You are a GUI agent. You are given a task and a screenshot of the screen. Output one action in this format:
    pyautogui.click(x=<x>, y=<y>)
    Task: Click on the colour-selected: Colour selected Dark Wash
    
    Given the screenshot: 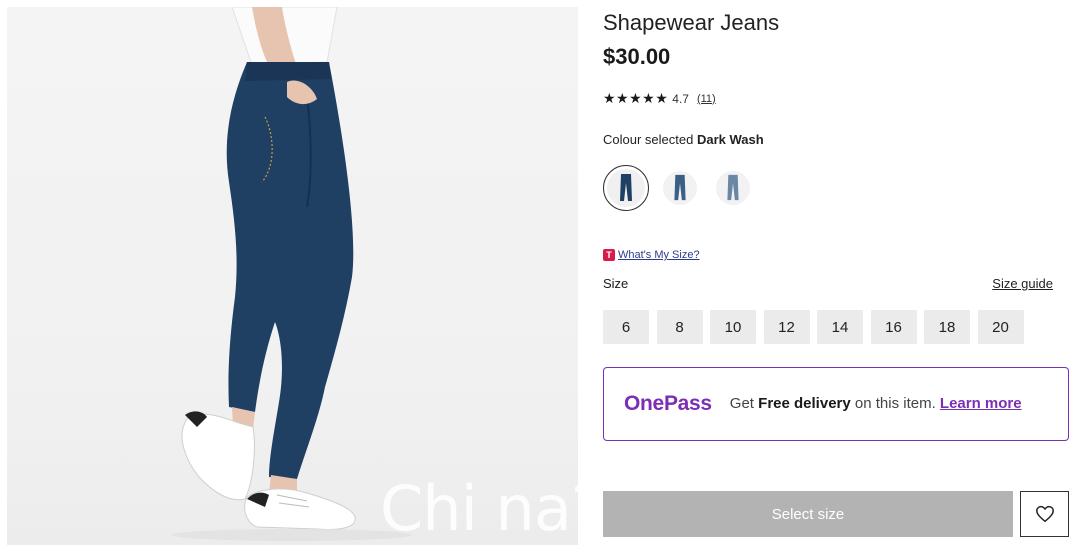 What is the action you would take?
    pyautogui.click(x=683, y=139)
    